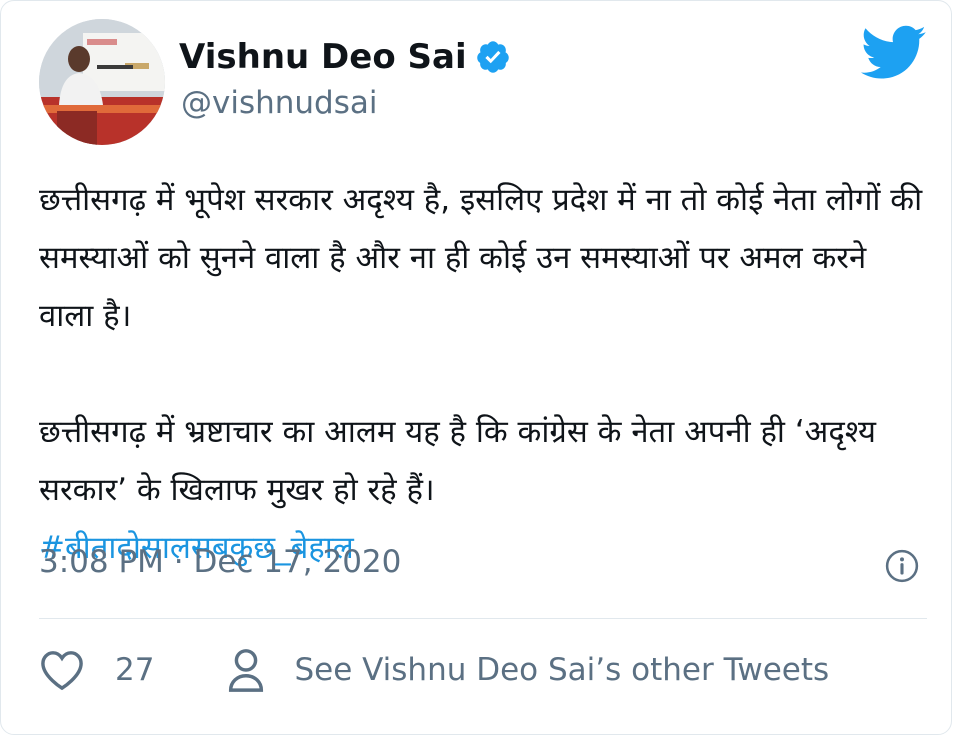  Describe the element at coordinates (134, 670) in the screenshot. I see `like-count: 27` at that location.